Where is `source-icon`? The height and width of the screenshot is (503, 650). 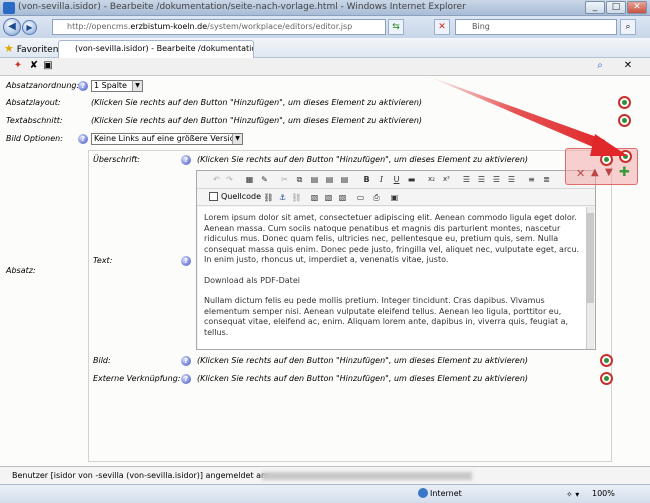 source-icon is located at coordinates (213, 196).